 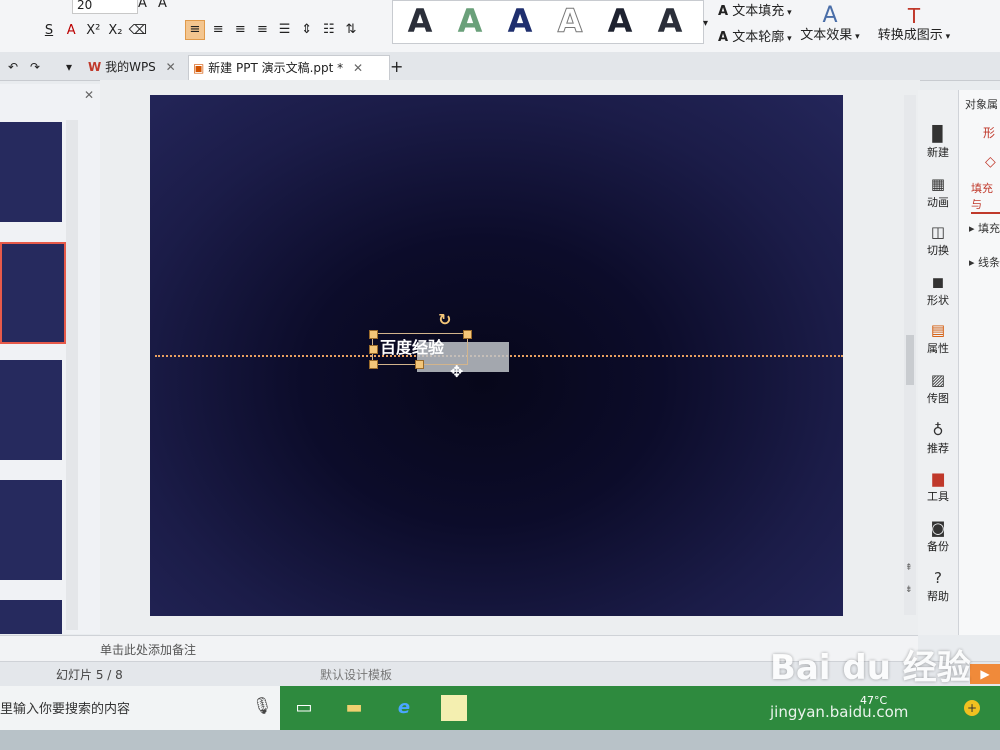 I want to click on tool-label: 传图, so click(x=938, y=398).